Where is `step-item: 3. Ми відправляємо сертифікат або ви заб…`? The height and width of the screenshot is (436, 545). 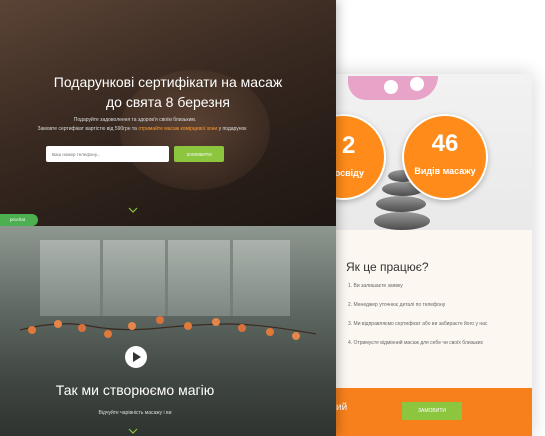
step-item: 3. Ми відправляємо сертифікат або ви заб… is located at coordinates (418, 324).